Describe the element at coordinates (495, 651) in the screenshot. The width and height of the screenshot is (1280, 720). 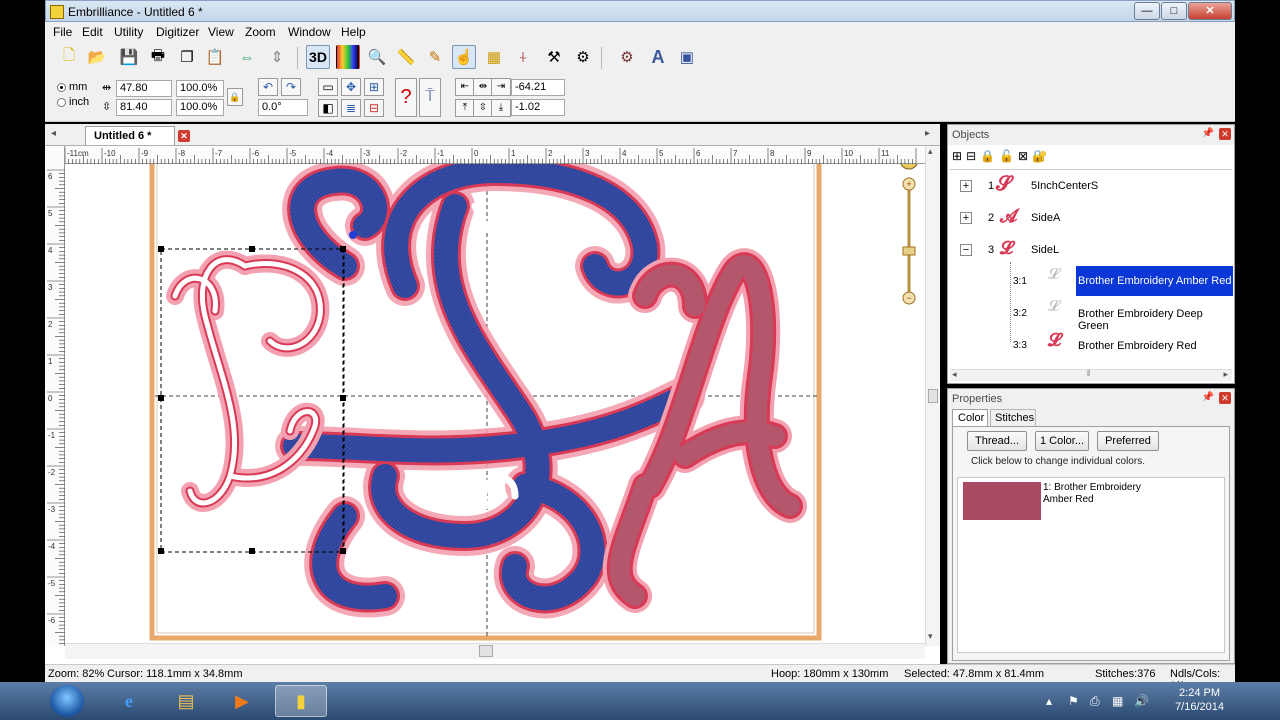
I see `horizontal-scrollbar` at that location.